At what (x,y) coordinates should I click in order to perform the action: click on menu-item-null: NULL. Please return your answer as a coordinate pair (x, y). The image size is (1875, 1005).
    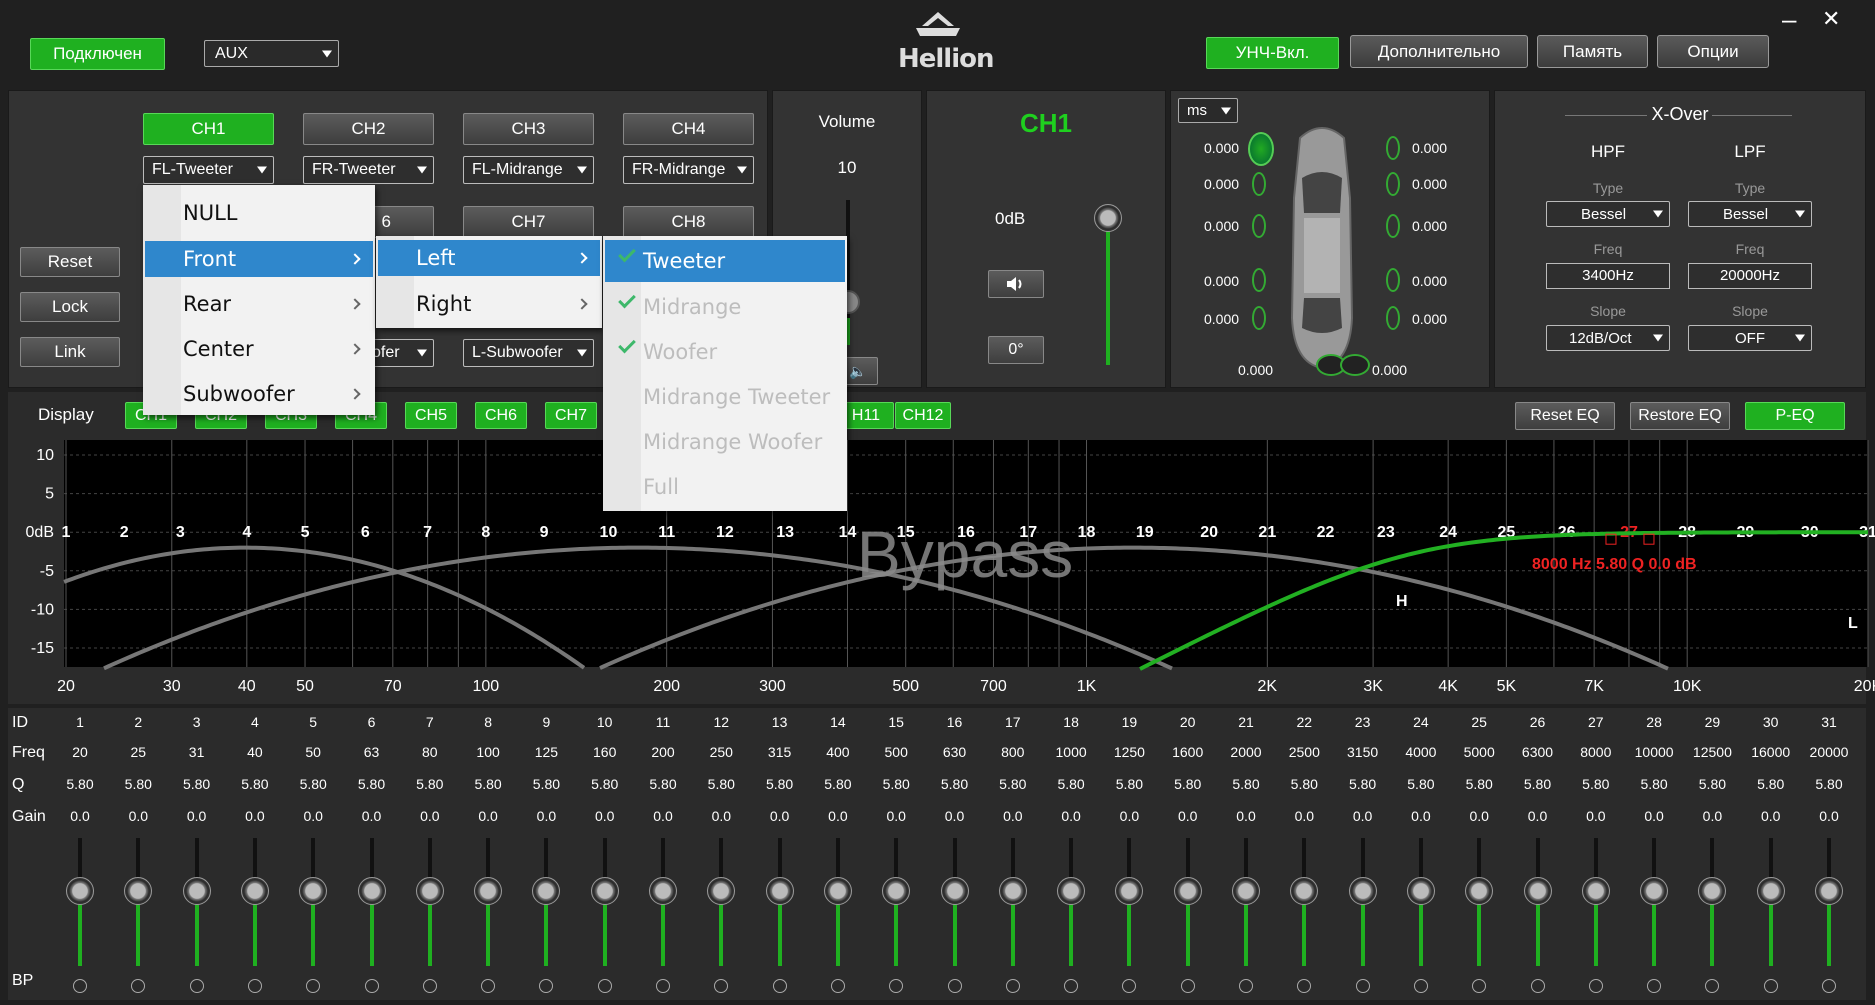
    Looking at the image, I should click on (259, 213).